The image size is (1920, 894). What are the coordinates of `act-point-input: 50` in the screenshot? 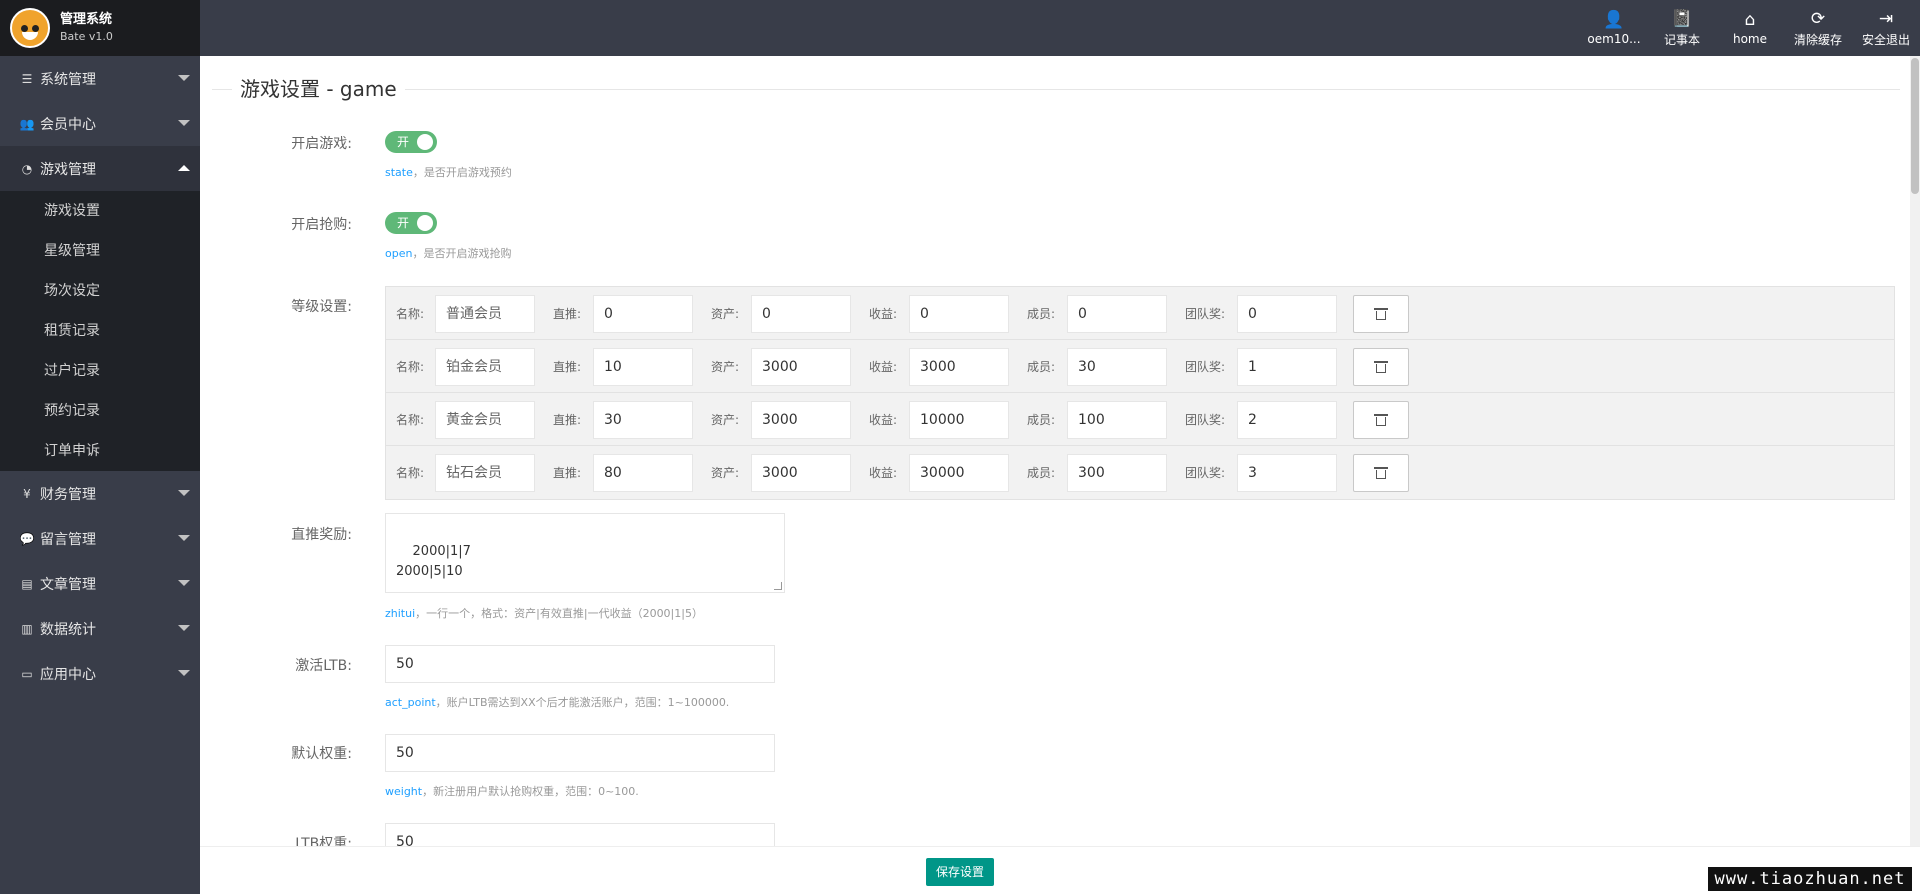 It's located at (580, 664).